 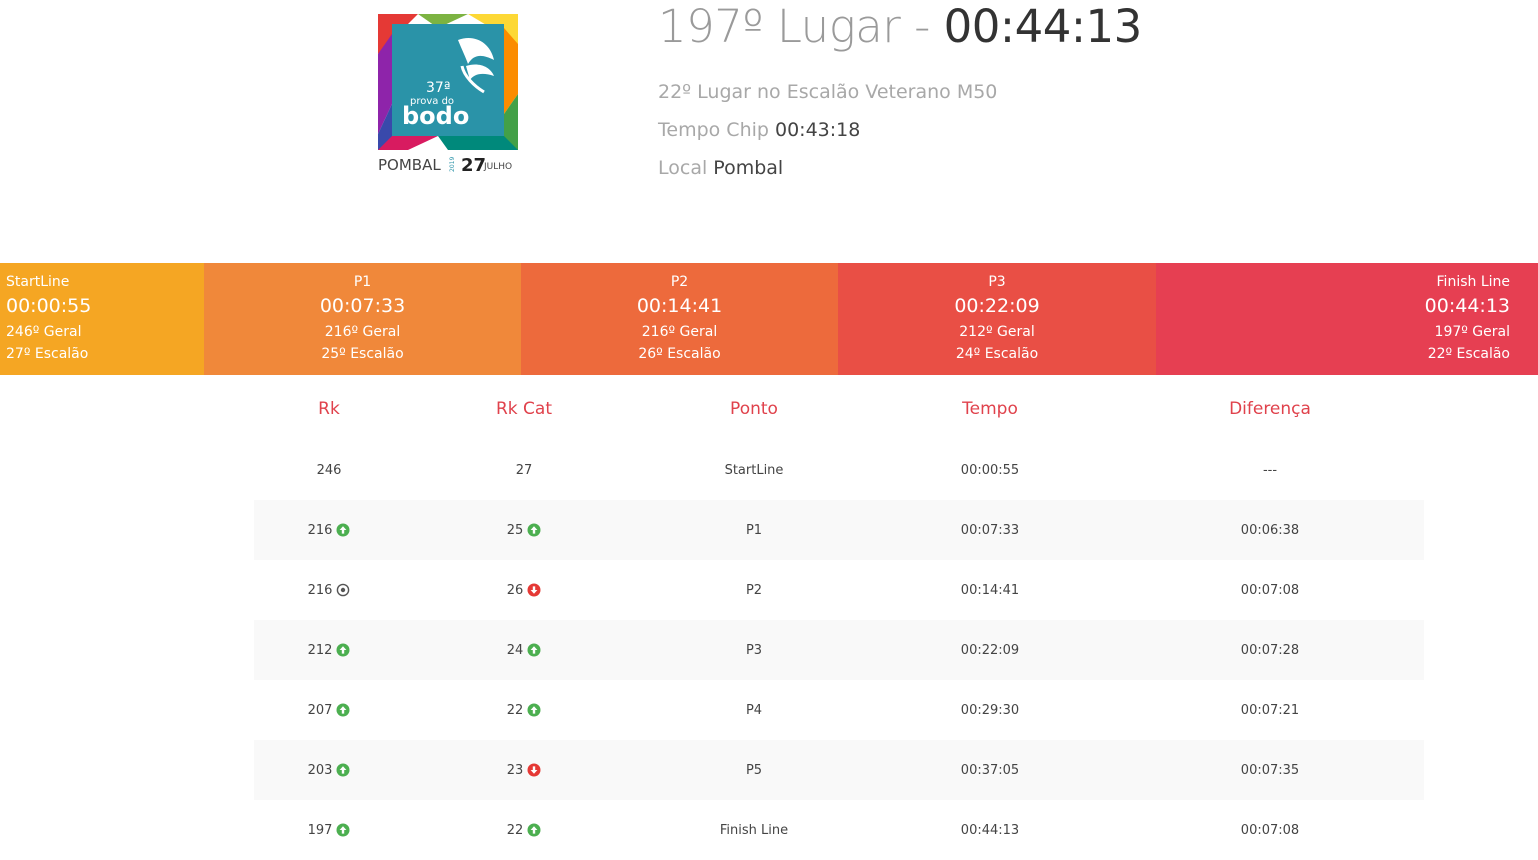 I want to click on split-time: 00:00:55, so click(x=49, y=306).